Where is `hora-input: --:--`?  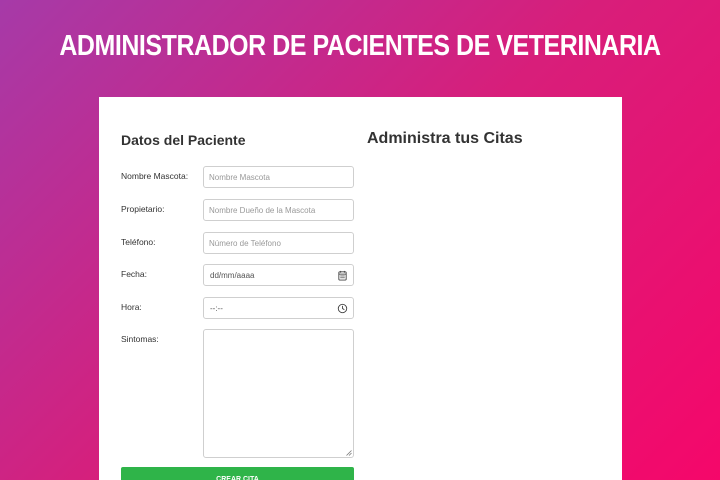
hora-input: --:-- is located at coordinates (278, 308).